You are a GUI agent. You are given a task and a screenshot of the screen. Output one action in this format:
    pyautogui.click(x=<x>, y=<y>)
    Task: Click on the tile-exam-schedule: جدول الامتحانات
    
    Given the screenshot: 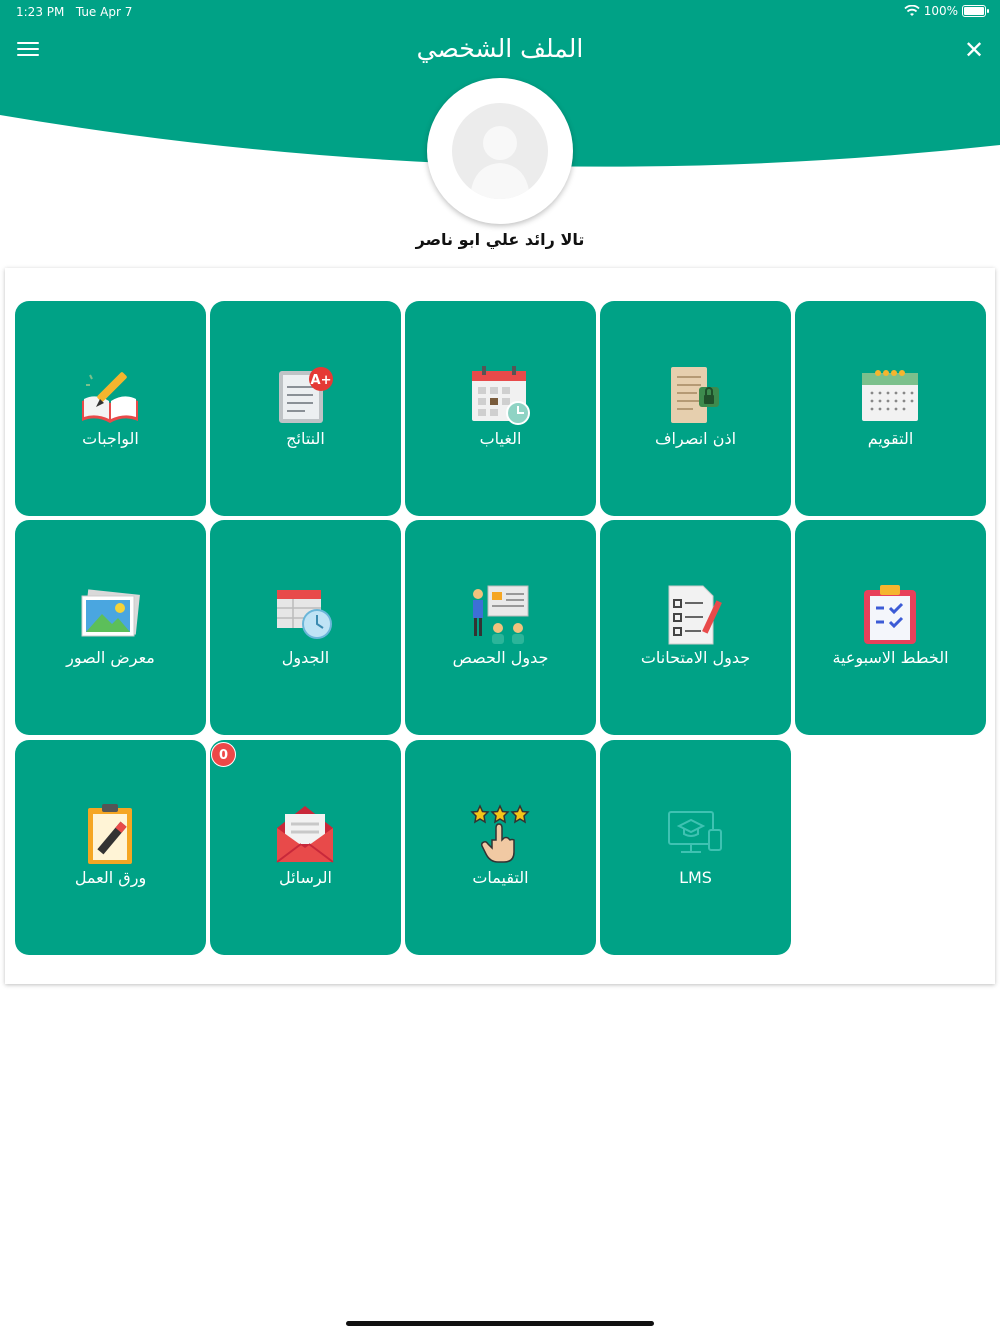 What is the action you would take?
    pyautogui.click(x=695, y=627)
    